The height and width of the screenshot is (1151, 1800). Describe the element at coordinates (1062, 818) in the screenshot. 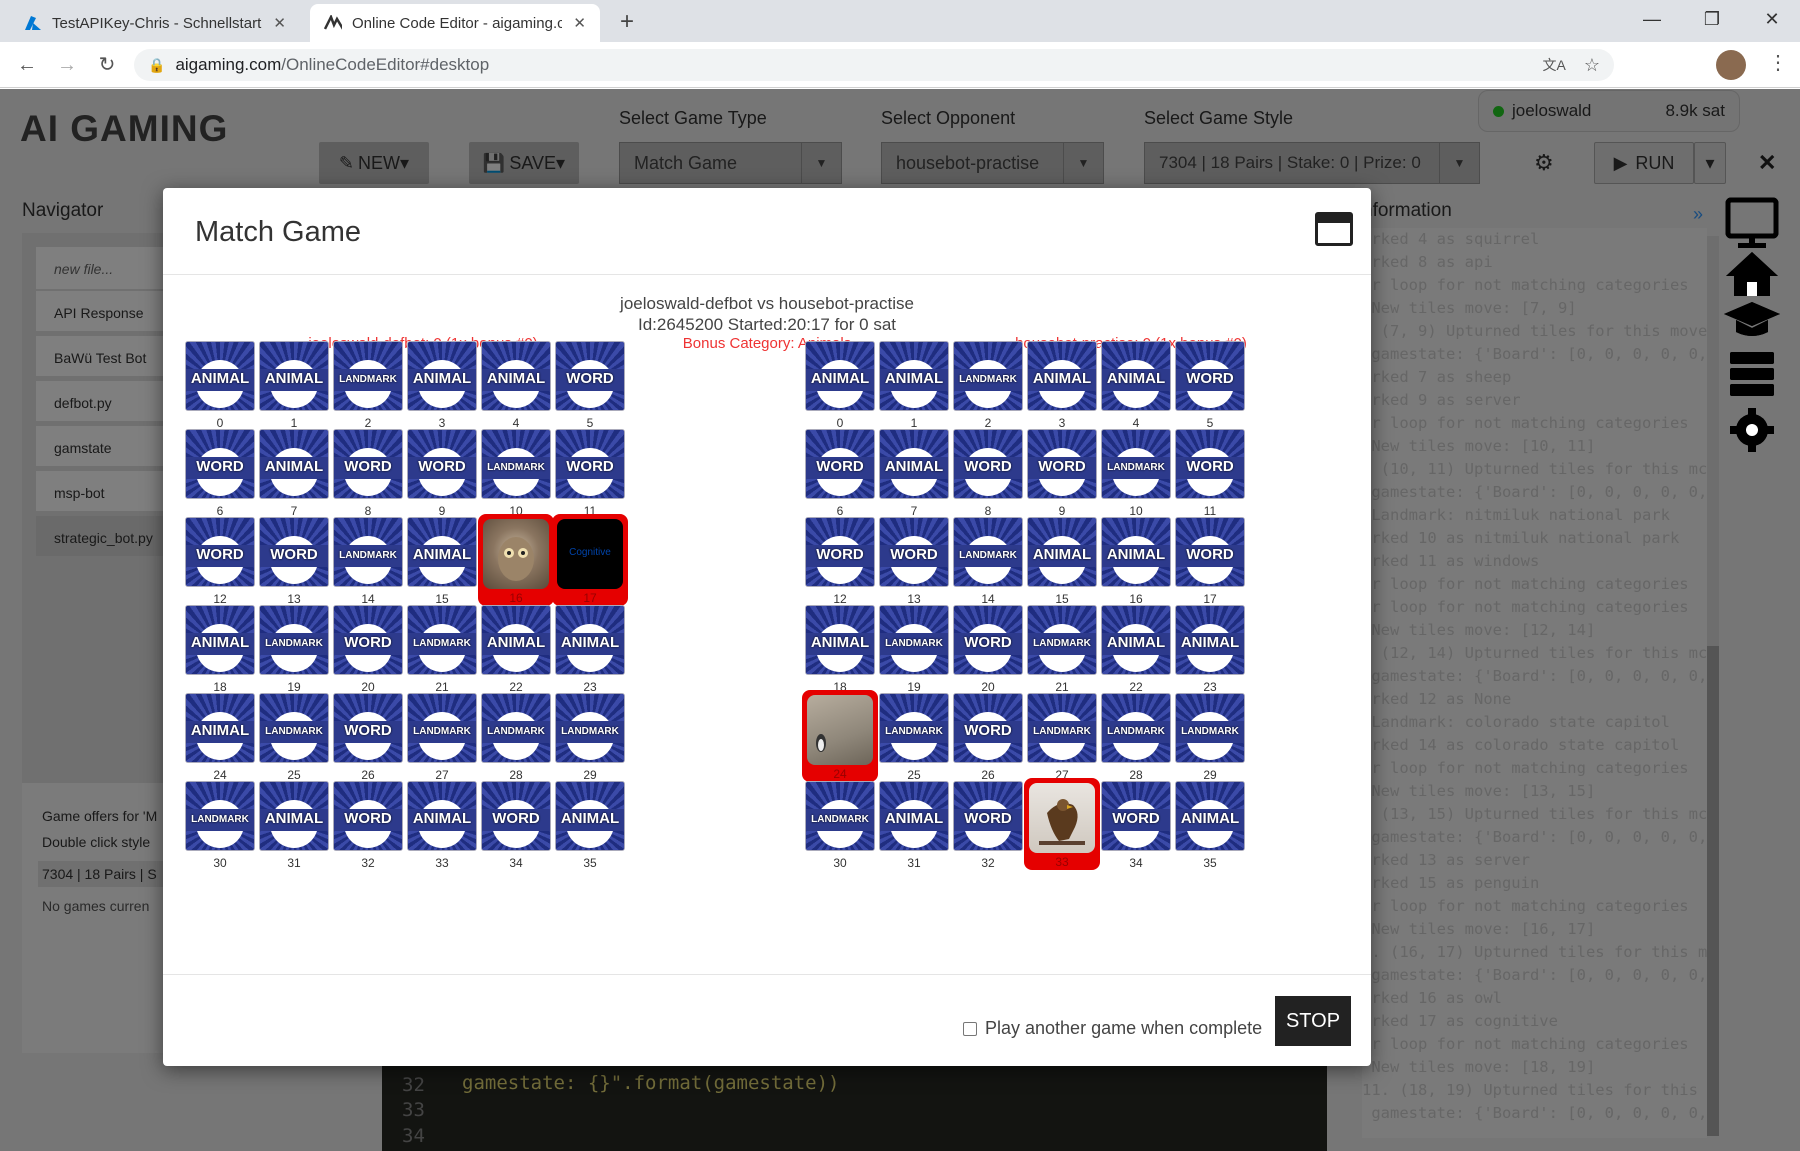

I see `eagle-image` at that location.